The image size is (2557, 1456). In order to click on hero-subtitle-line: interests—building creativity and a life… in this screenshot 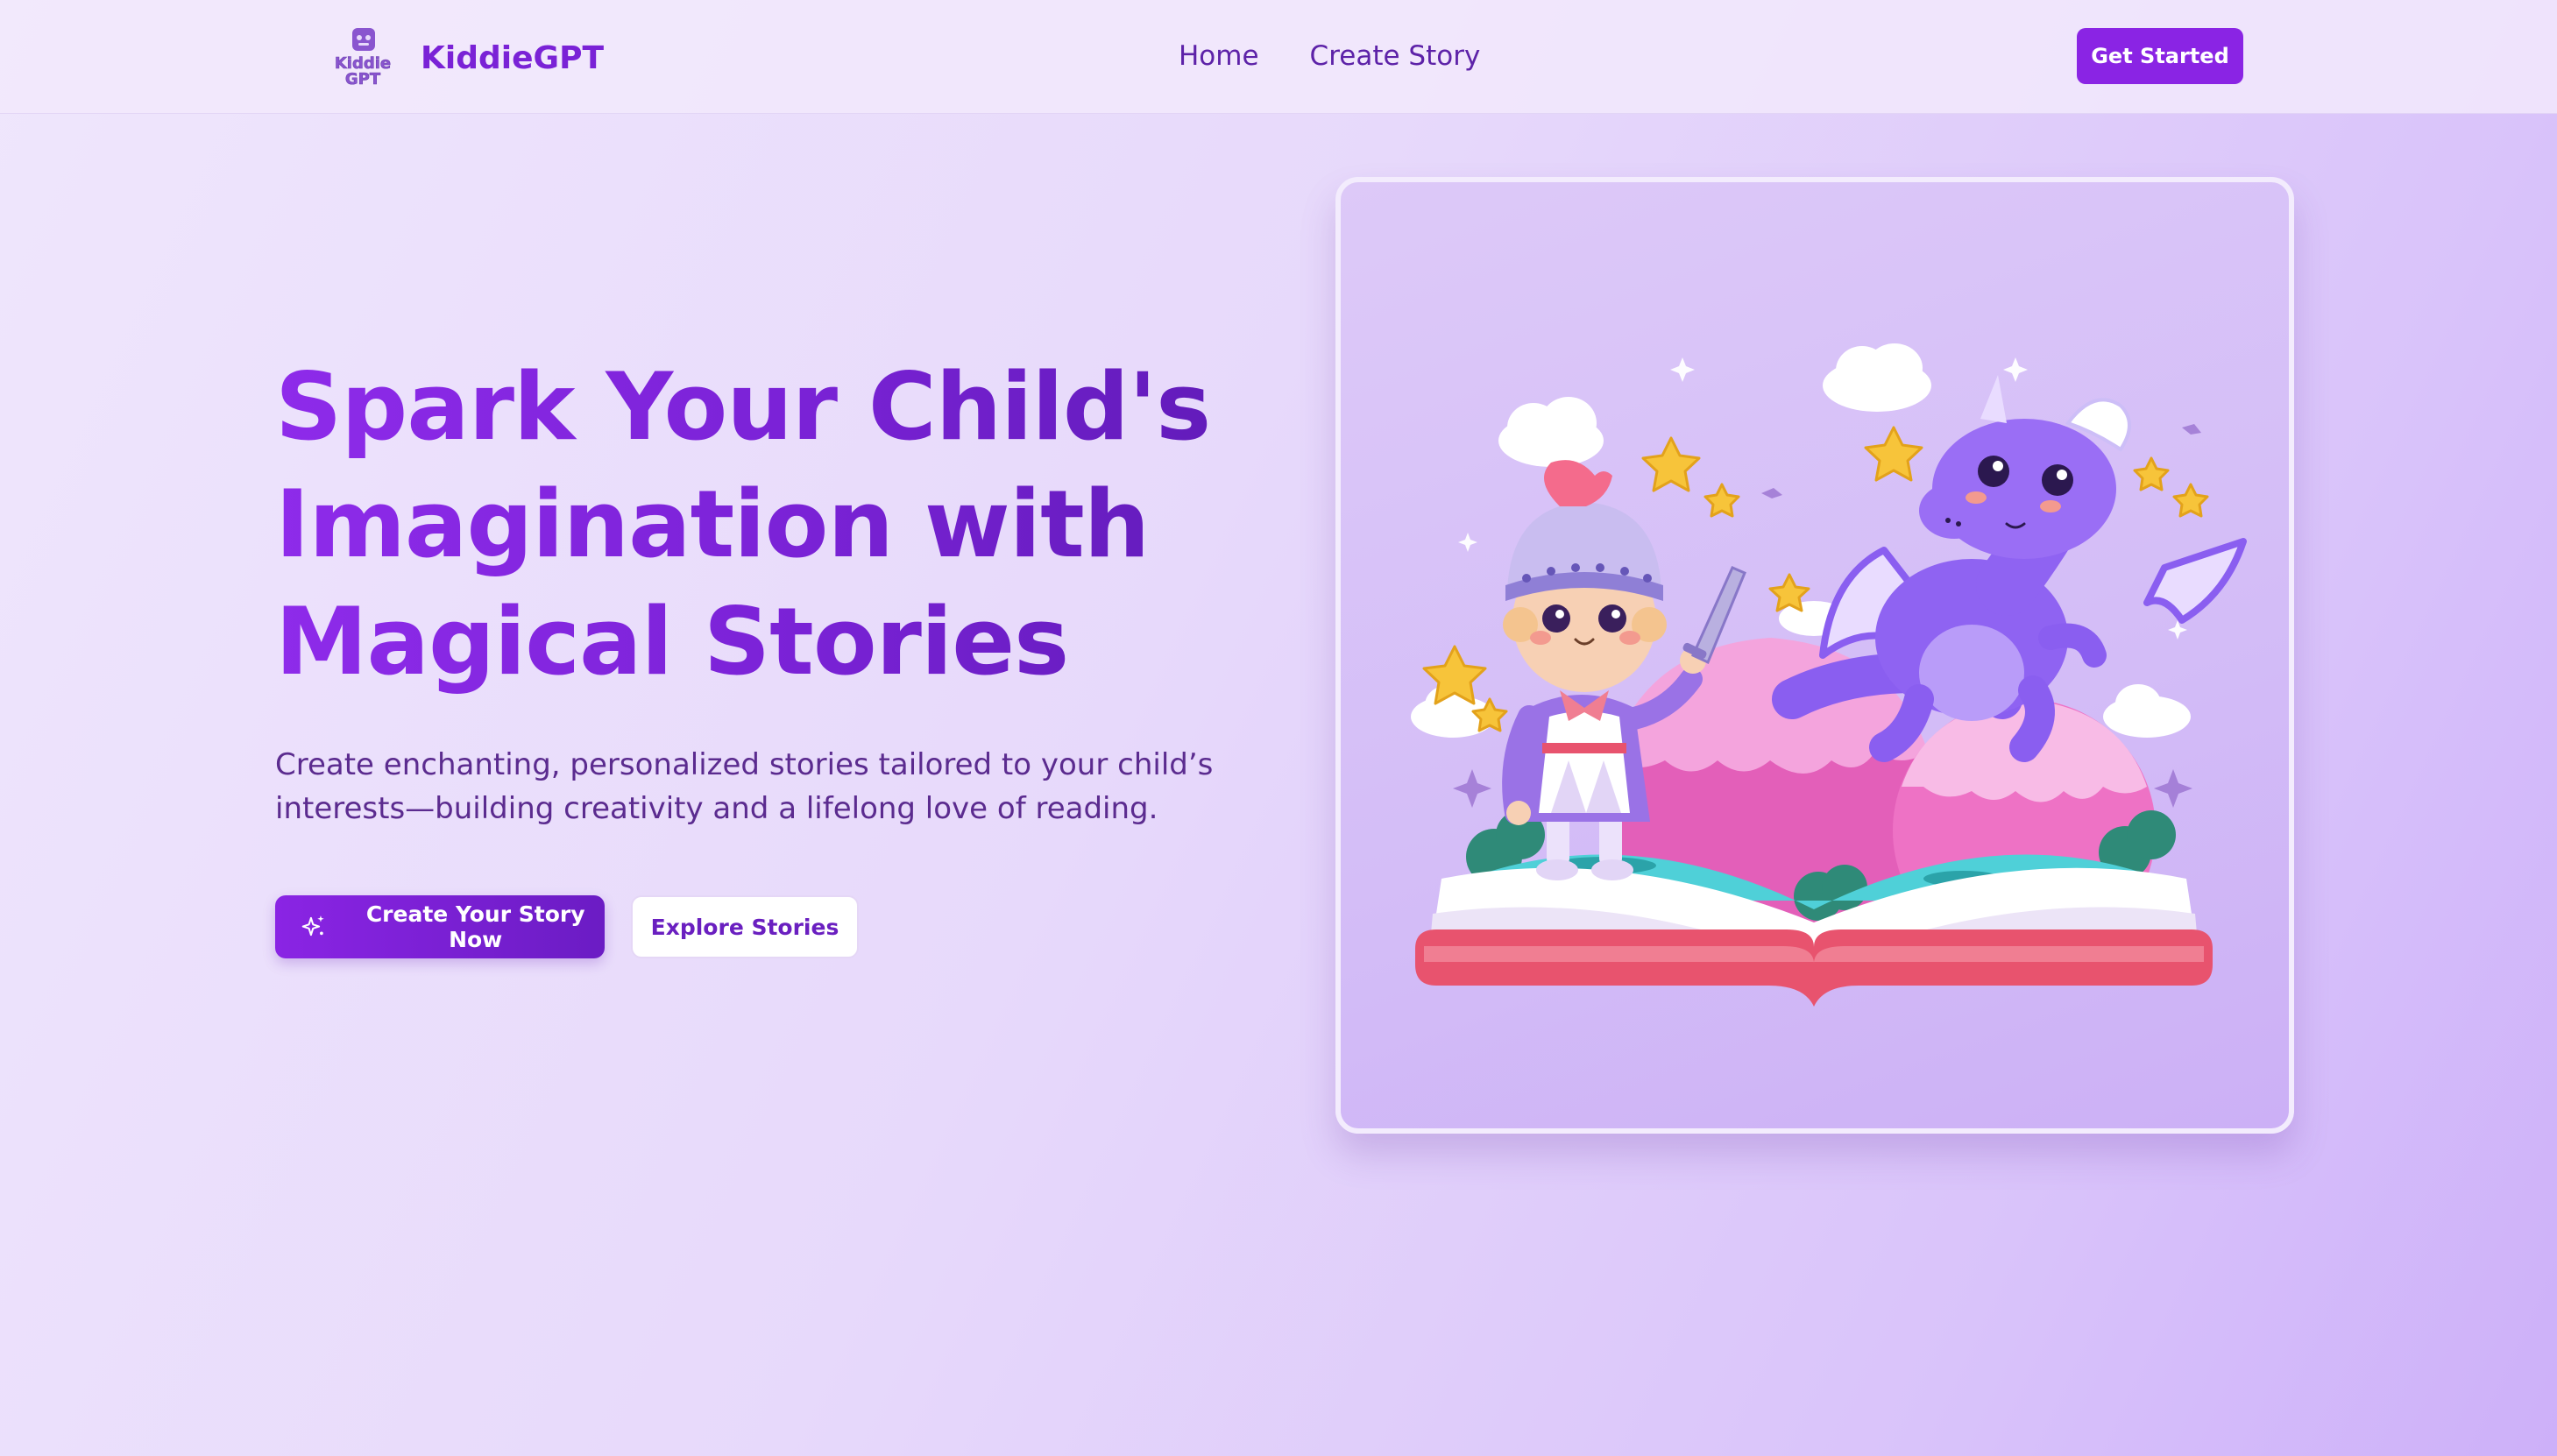, I will do `click(716, 808)`.